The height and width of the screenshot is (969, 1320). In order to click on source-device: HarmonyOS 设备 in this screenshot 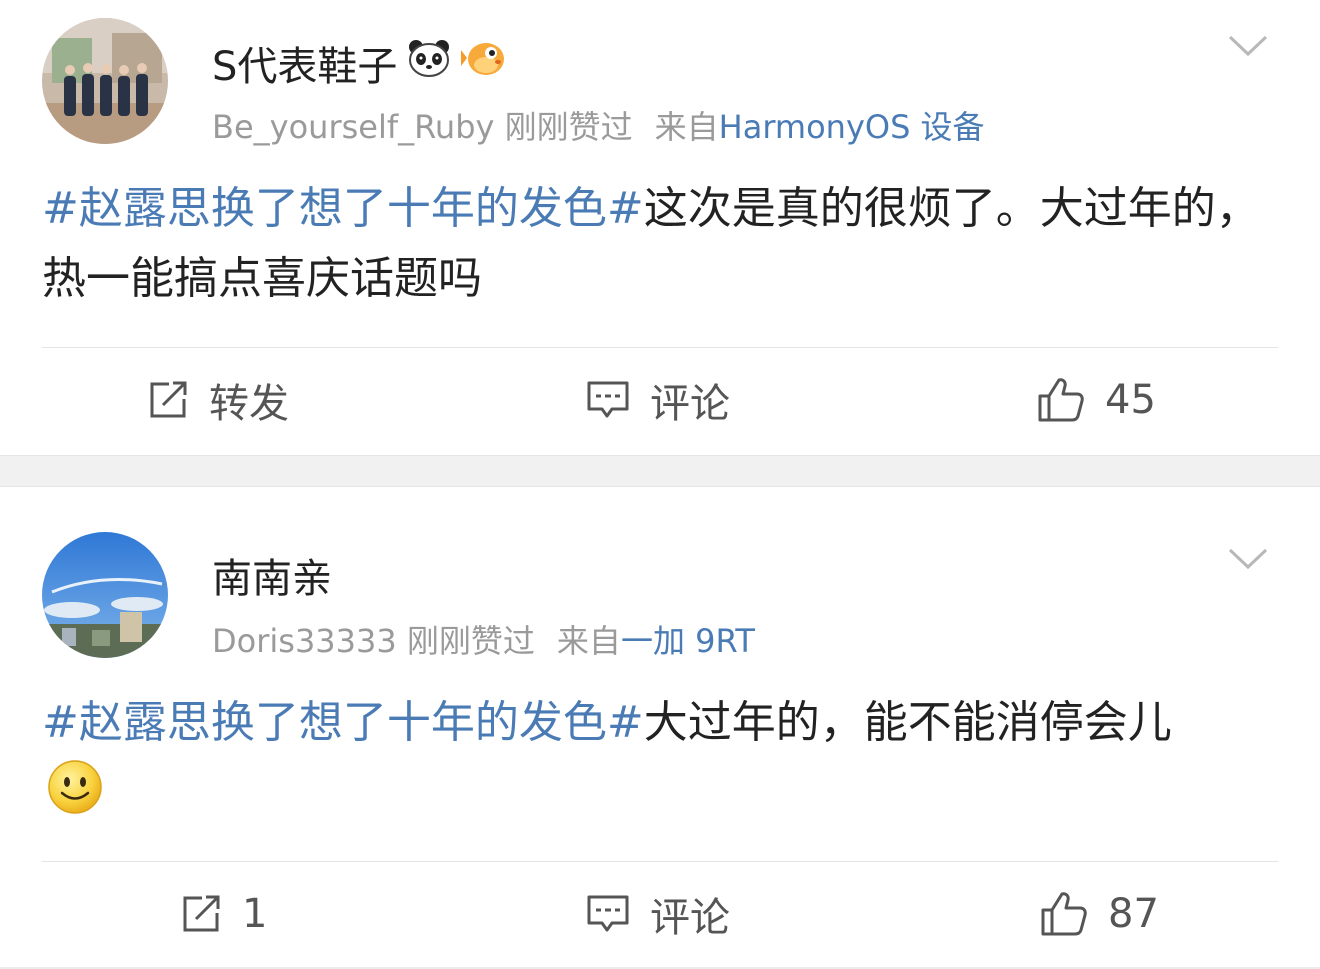, I will do `click(852, 127)`.